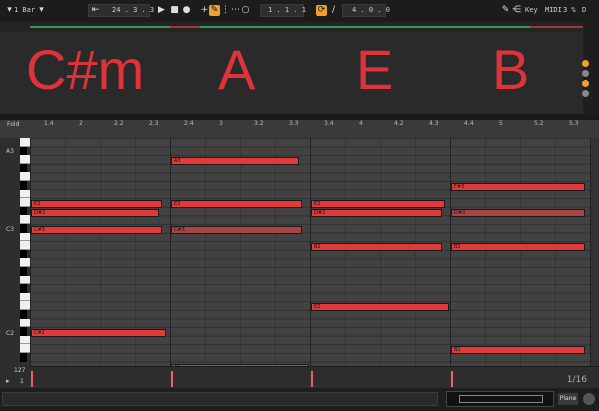  What do you see at coordinates (329, 123) in the screenshot?
I see `ruler-tick: 3.4` at bounding box center [329, 123].